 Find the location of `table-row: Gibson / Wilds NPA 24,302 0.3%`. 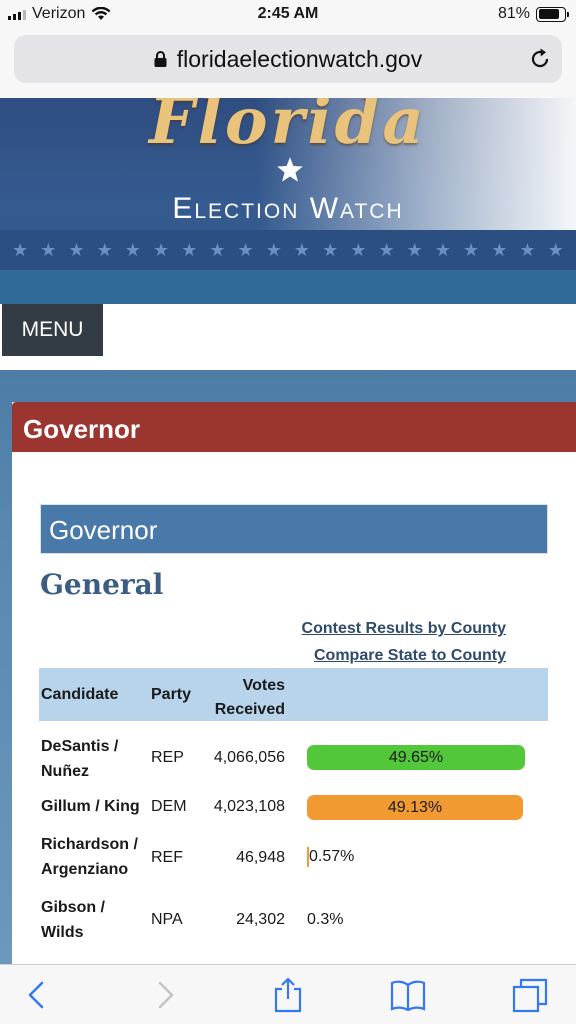

table-row: Gibson / Wilds NPA 24,302 0.3% is located at coordinates (293, 920).